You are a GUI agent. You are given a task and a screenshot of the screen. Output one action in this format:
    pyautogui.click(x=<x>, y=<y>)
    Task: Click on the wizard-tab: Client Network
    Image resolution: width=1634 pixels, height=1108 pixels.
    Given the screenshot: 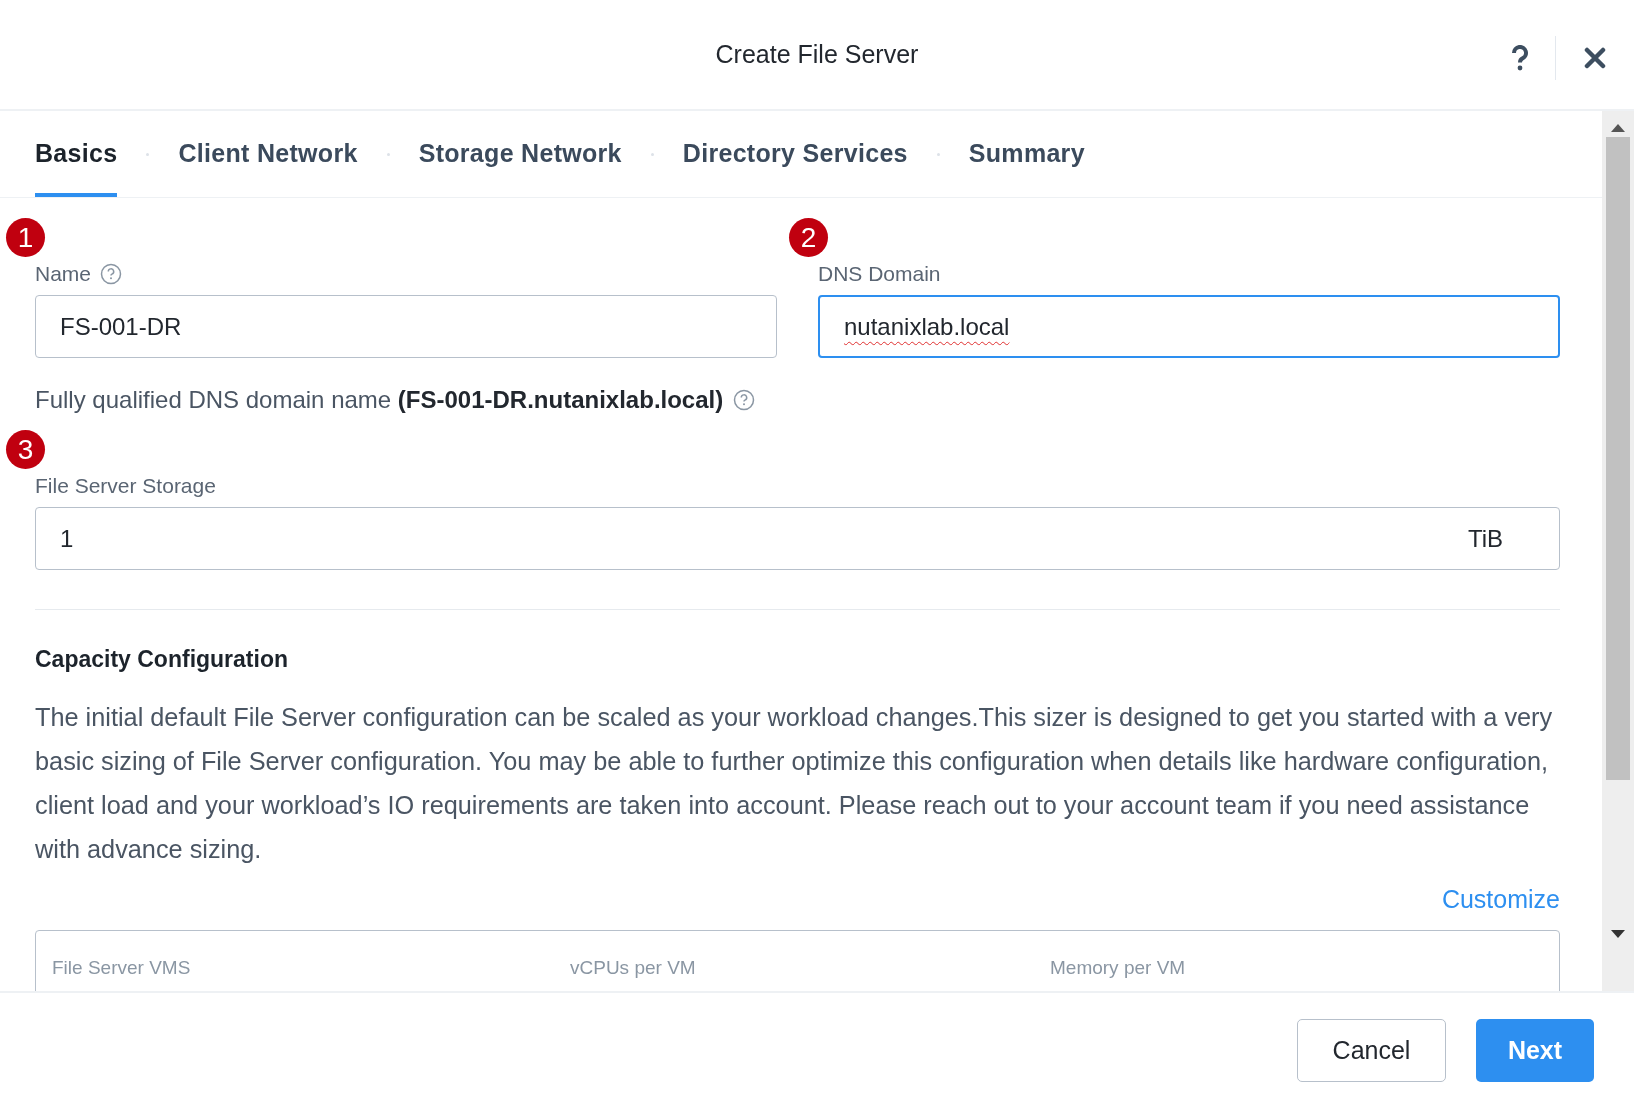 What is the action you would take?
    pyautogui.click(x=268, y=154)
    